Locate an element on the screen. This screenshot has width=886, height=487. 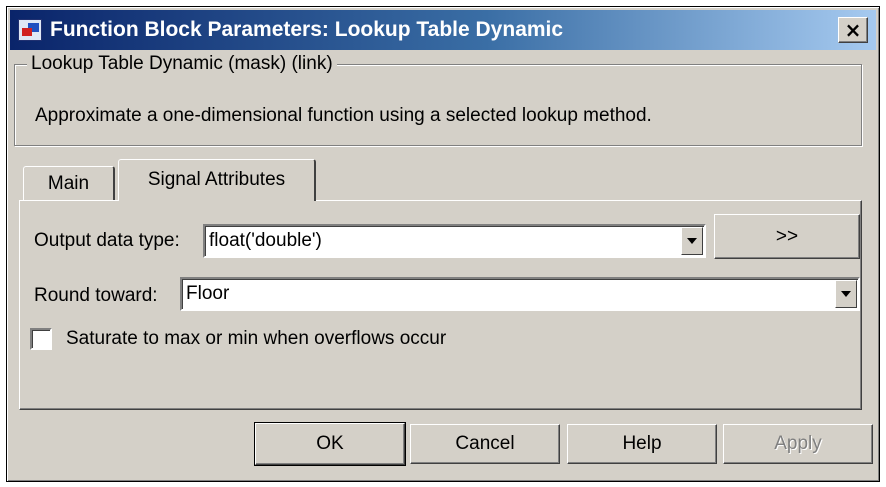
output-data-type-label: Output data type: is located at coordinates (107, 240).